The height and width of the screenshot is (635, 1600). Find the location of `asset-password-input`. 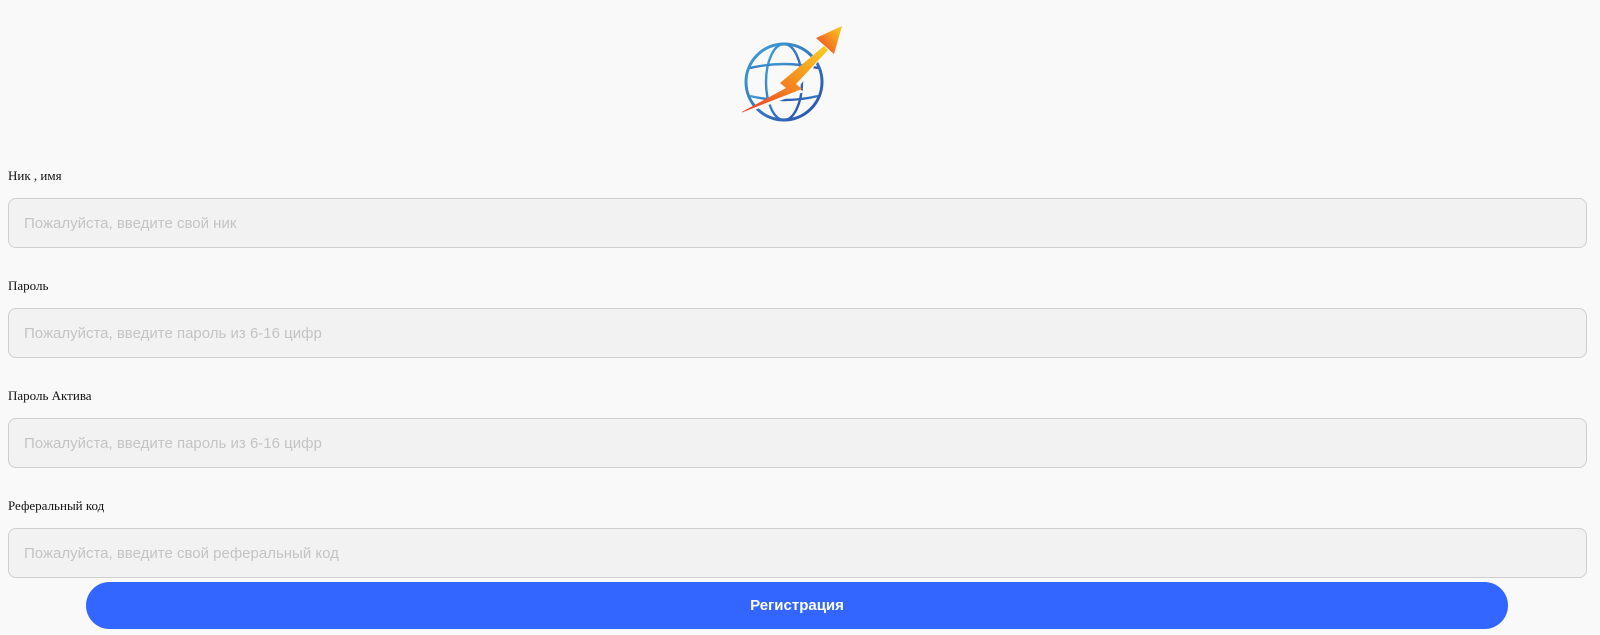

asset-password-input is located at coordinates (797, 443).